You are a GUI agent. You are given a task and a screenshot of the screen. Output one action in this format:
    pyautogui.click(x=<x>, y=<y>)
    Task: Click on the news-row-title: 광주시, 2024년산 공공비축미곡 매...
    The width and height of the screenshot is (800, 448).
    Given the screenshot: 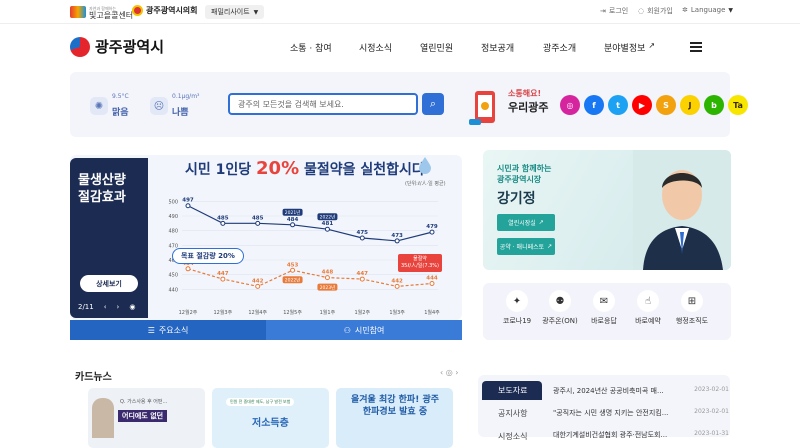 What is the action you would take?
    pyautogui.click(x=608, y=391)
    